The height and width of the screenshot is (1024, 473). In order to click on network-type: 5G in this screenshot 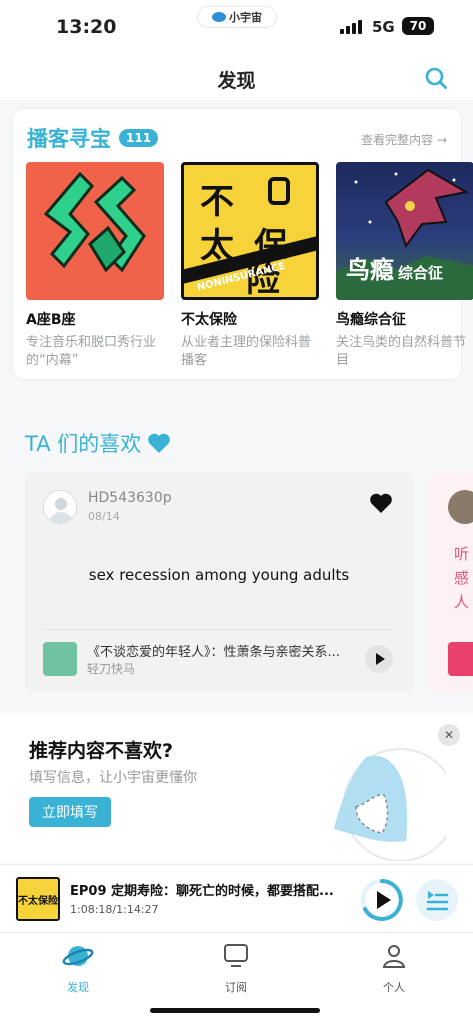, I will do `click(383, 27)`.